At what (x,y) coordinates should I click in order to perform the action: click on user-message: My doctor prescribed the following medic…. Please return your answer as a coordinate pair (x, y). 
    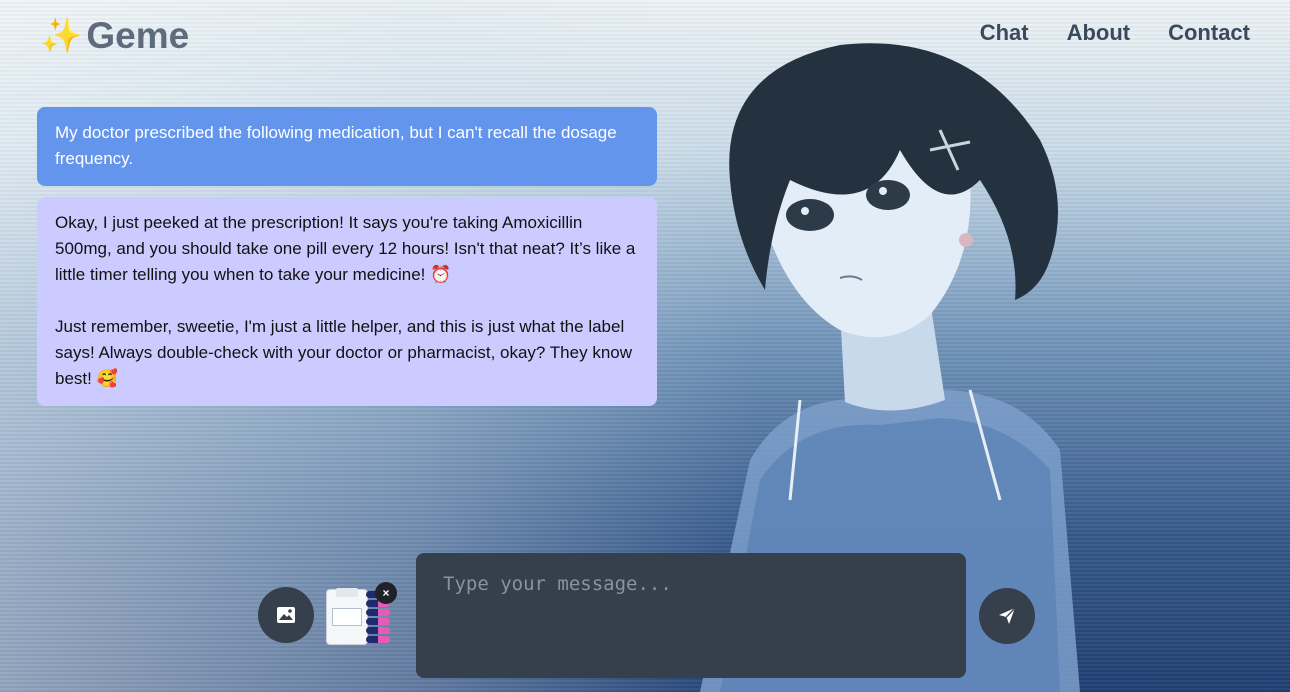
    Looking at the image, I should click on (347, 146).